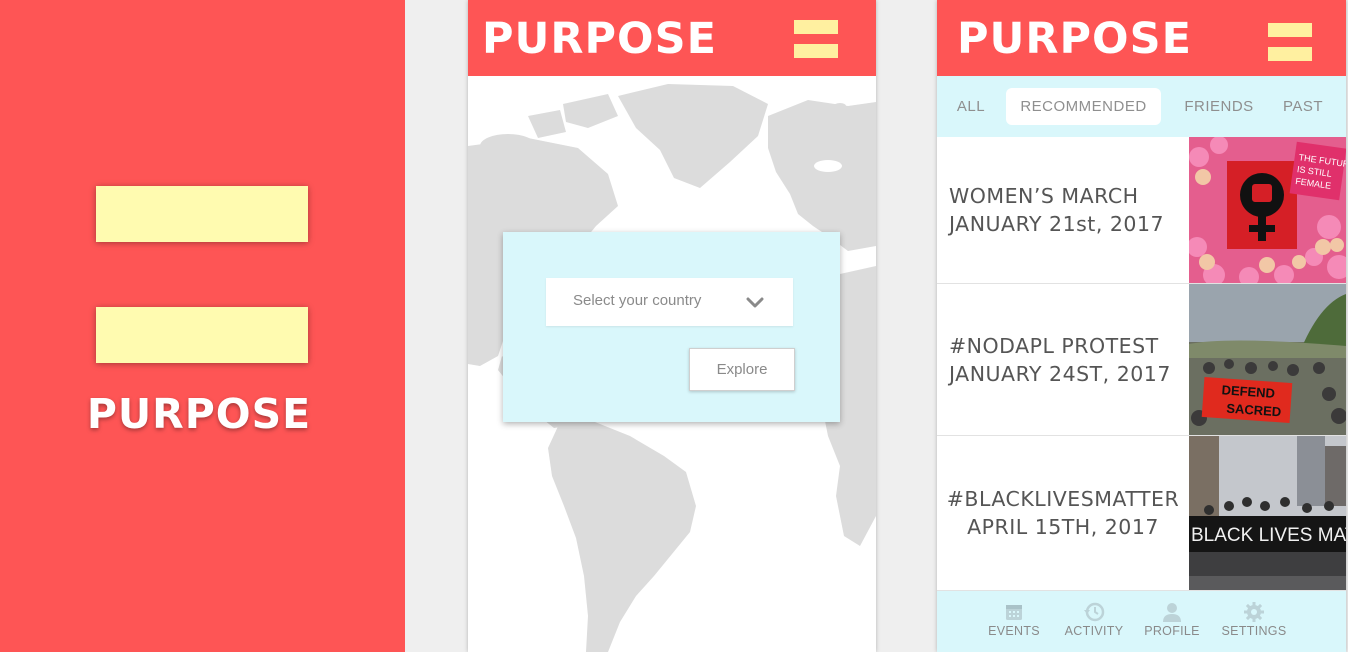 This screenshot has width=1348, height=652. I want to click on nav-events: EVENTS, so click(1014, 619).